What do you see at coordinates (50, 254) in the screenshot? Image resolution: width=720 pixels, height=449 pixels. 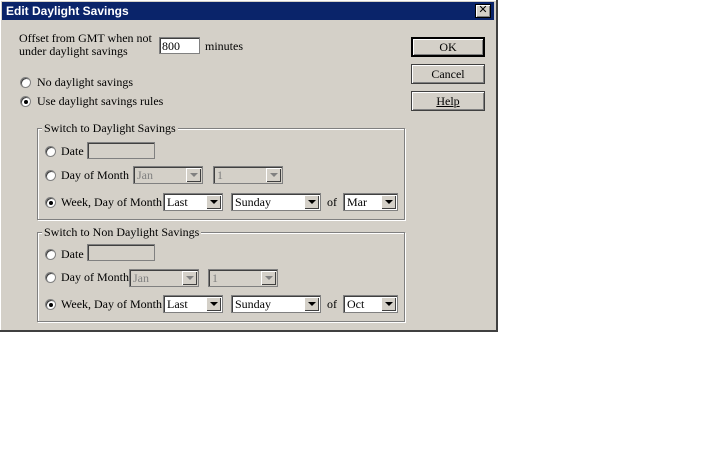 I see `to-std-date-radio` at bounding box center [50, 254].